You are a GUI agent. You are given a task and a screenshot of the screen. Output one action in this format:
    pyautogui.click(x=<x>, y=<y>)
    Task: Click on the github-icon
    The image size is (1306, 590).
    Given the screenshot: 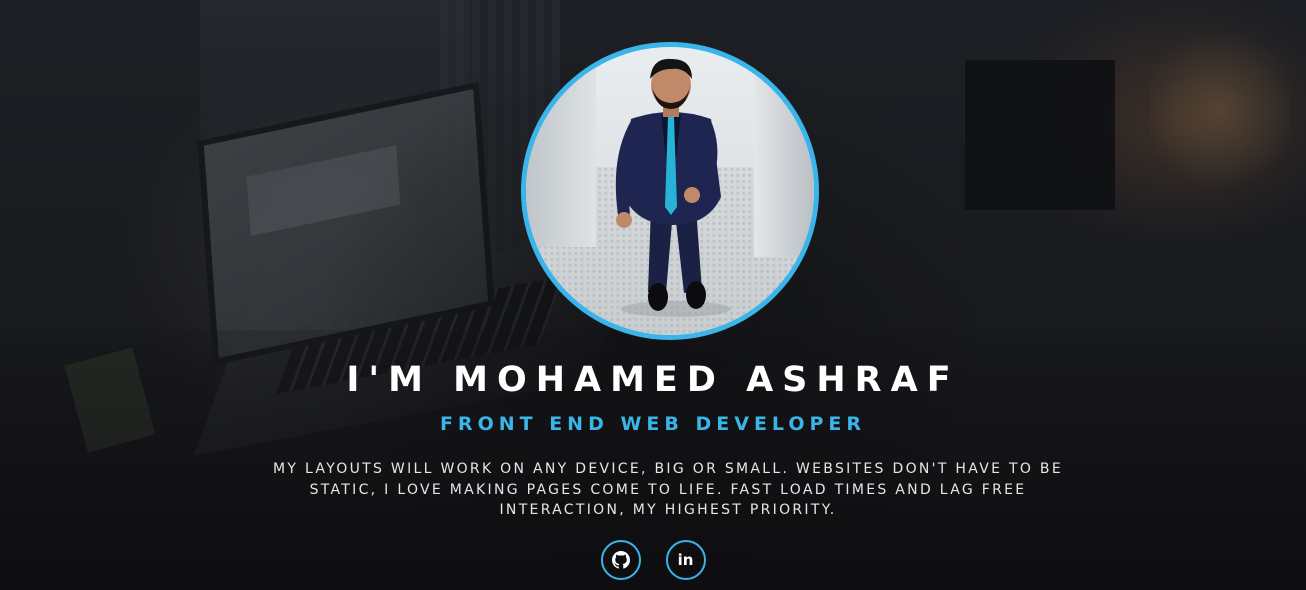 What is the action you would take?
    pyautogui.click(x=620, y=560)
    